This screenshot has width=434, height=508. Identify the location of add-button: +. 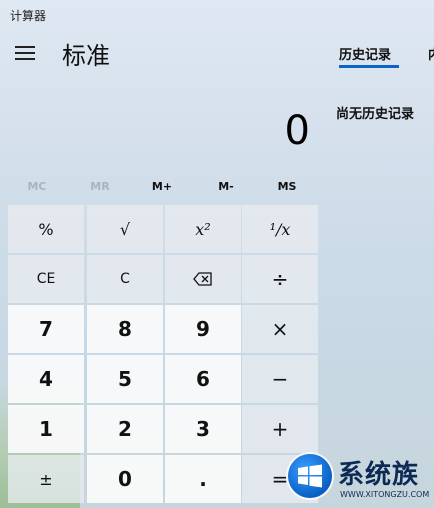
(280, 429).